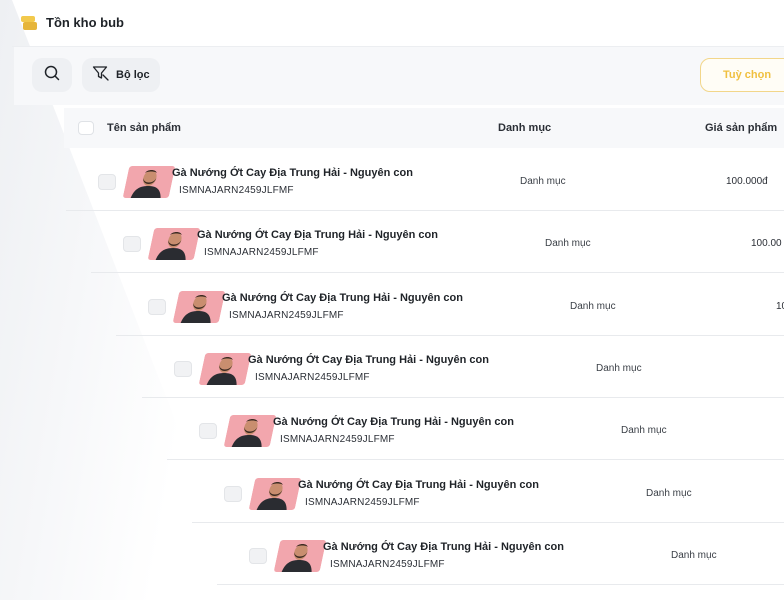  Describe the element at coordinates (86, 128) in the screenshot. I see `select-all-checkbox` at that location.